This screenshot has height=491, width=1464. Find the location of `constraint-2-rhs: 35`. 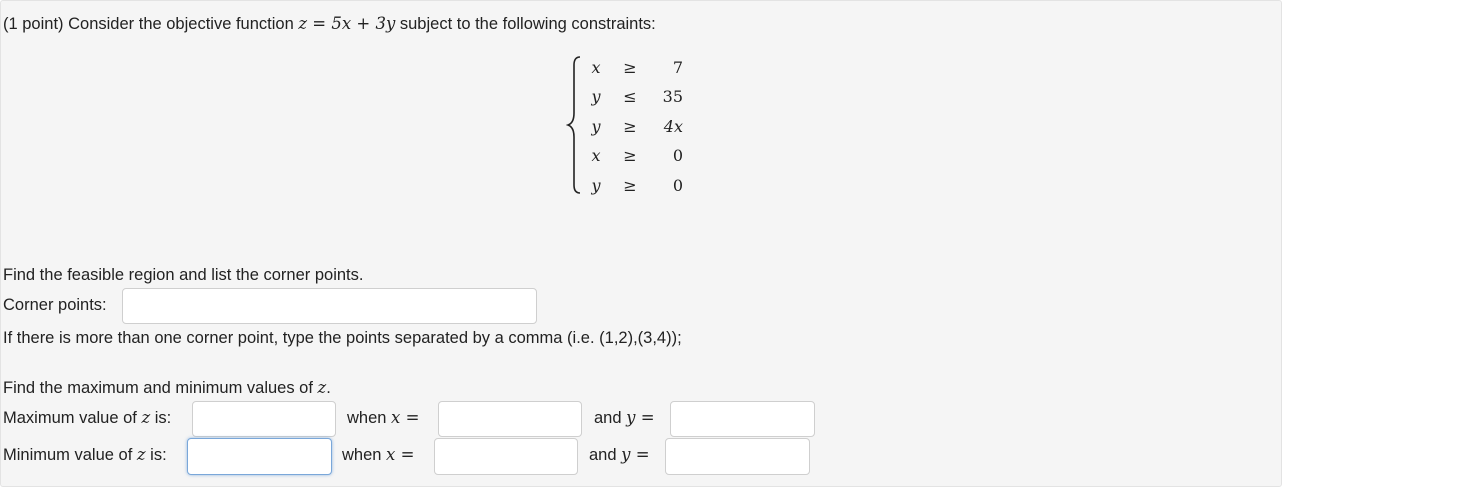

constraint-2-rhs: 35 is located at coordinates (672, 96).